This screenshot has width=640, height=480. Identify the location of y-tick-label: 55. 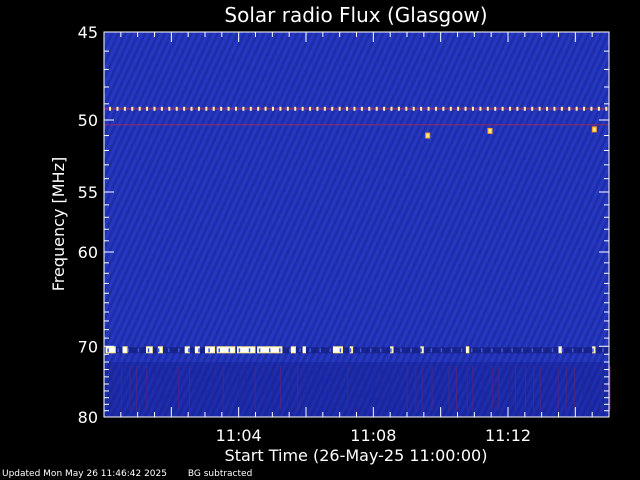
(88, 192).